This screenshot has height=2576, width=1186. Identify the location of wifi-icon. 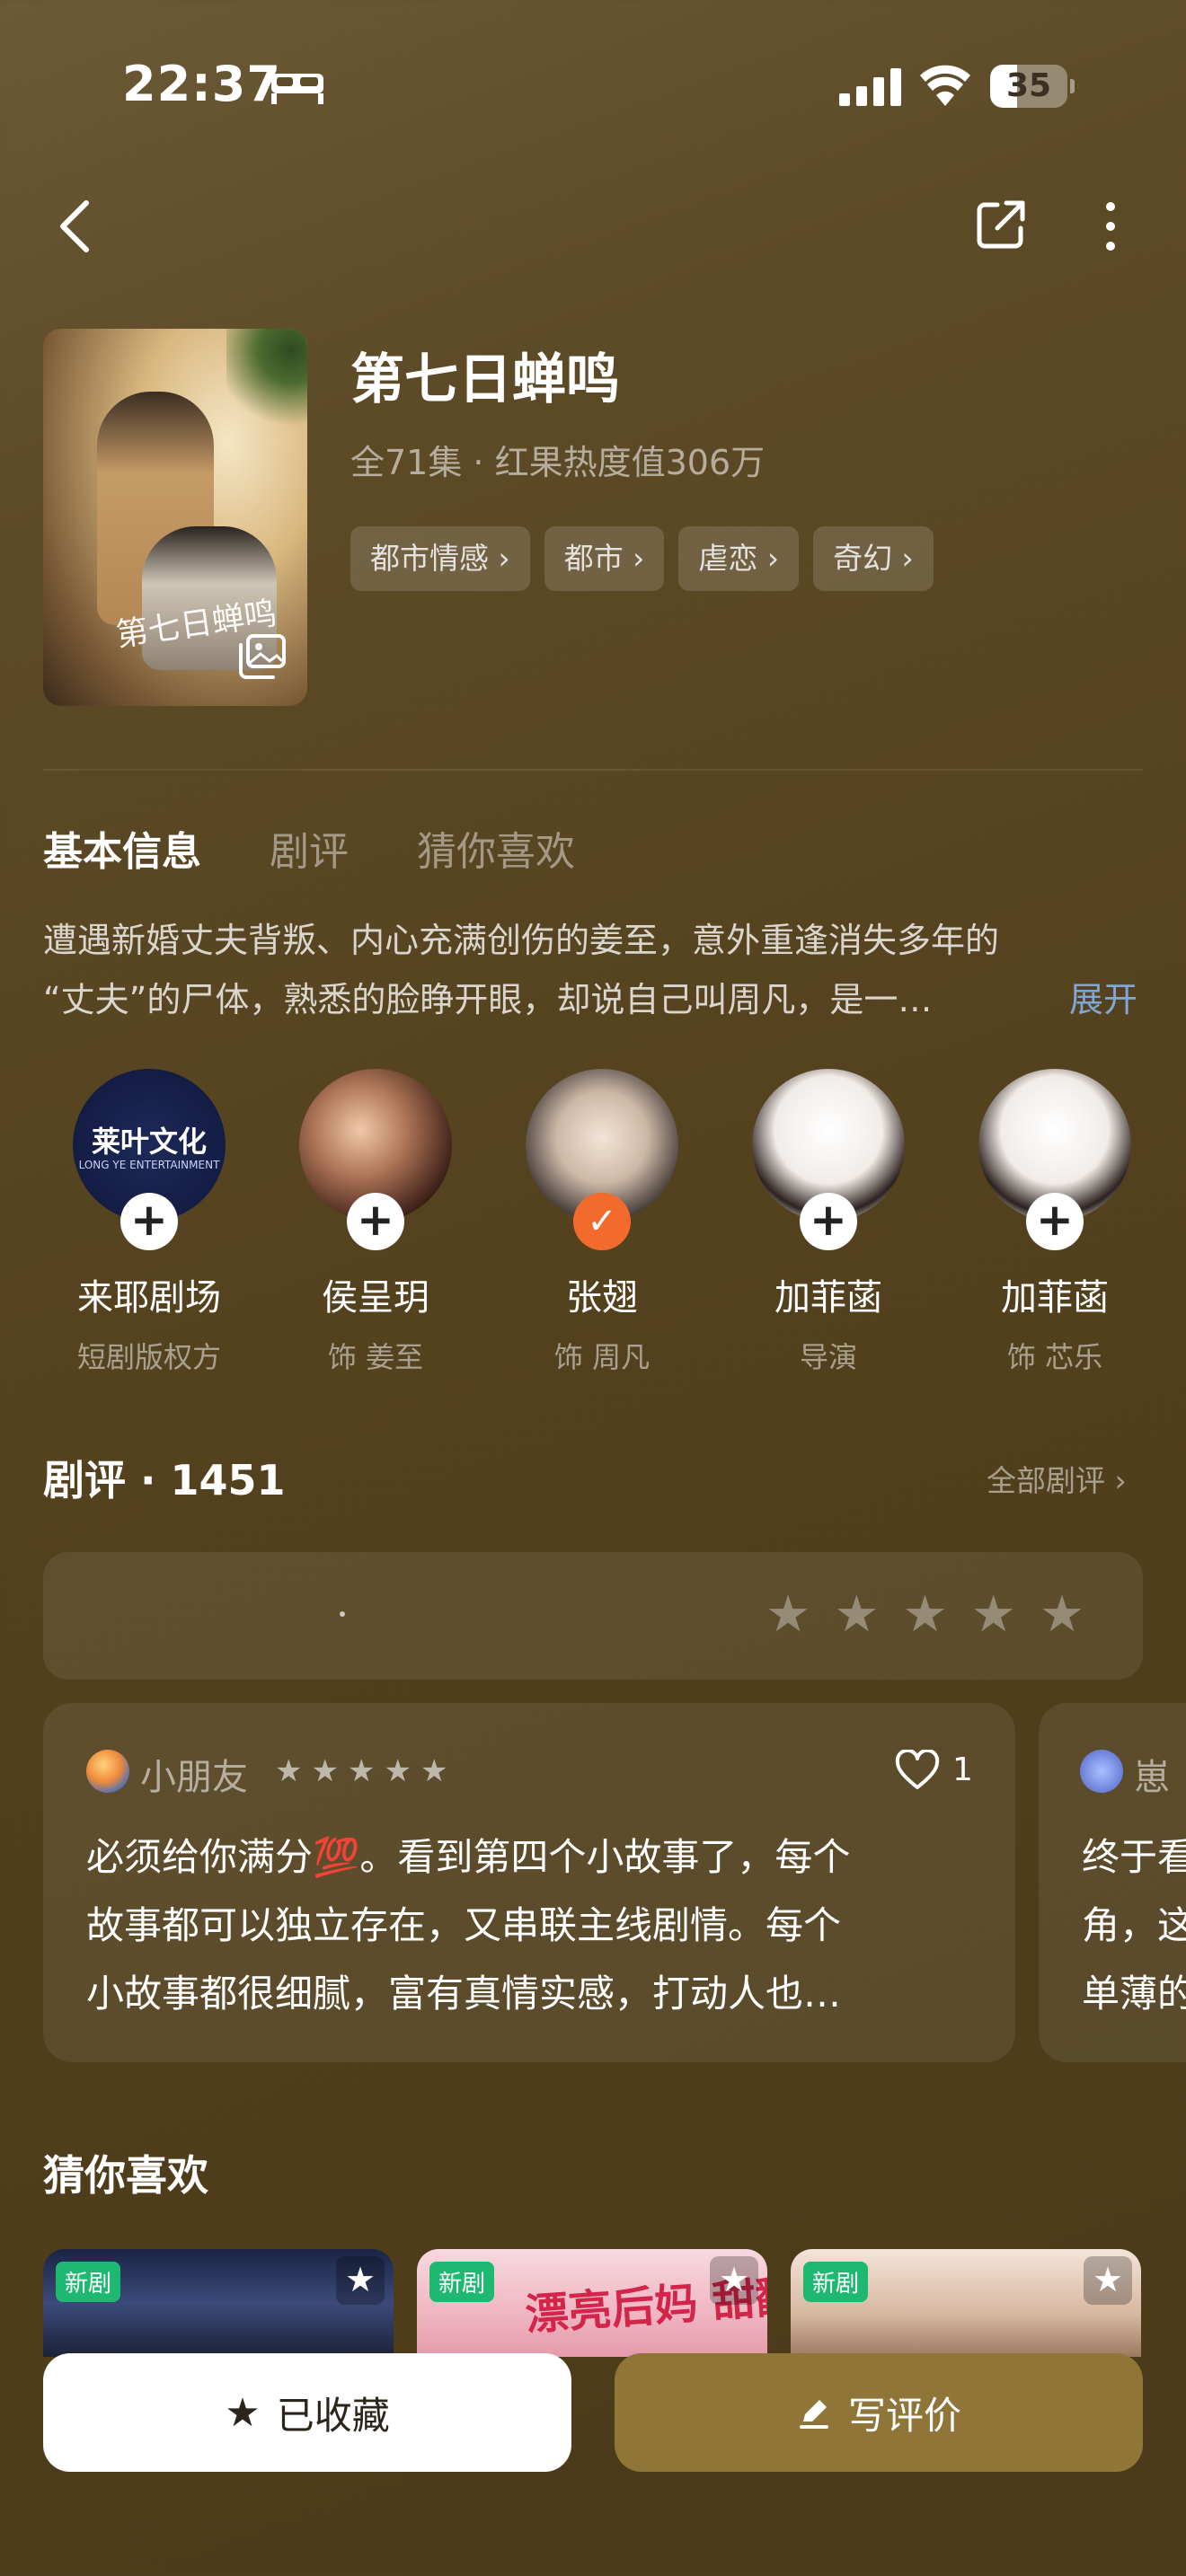
(945, 85).